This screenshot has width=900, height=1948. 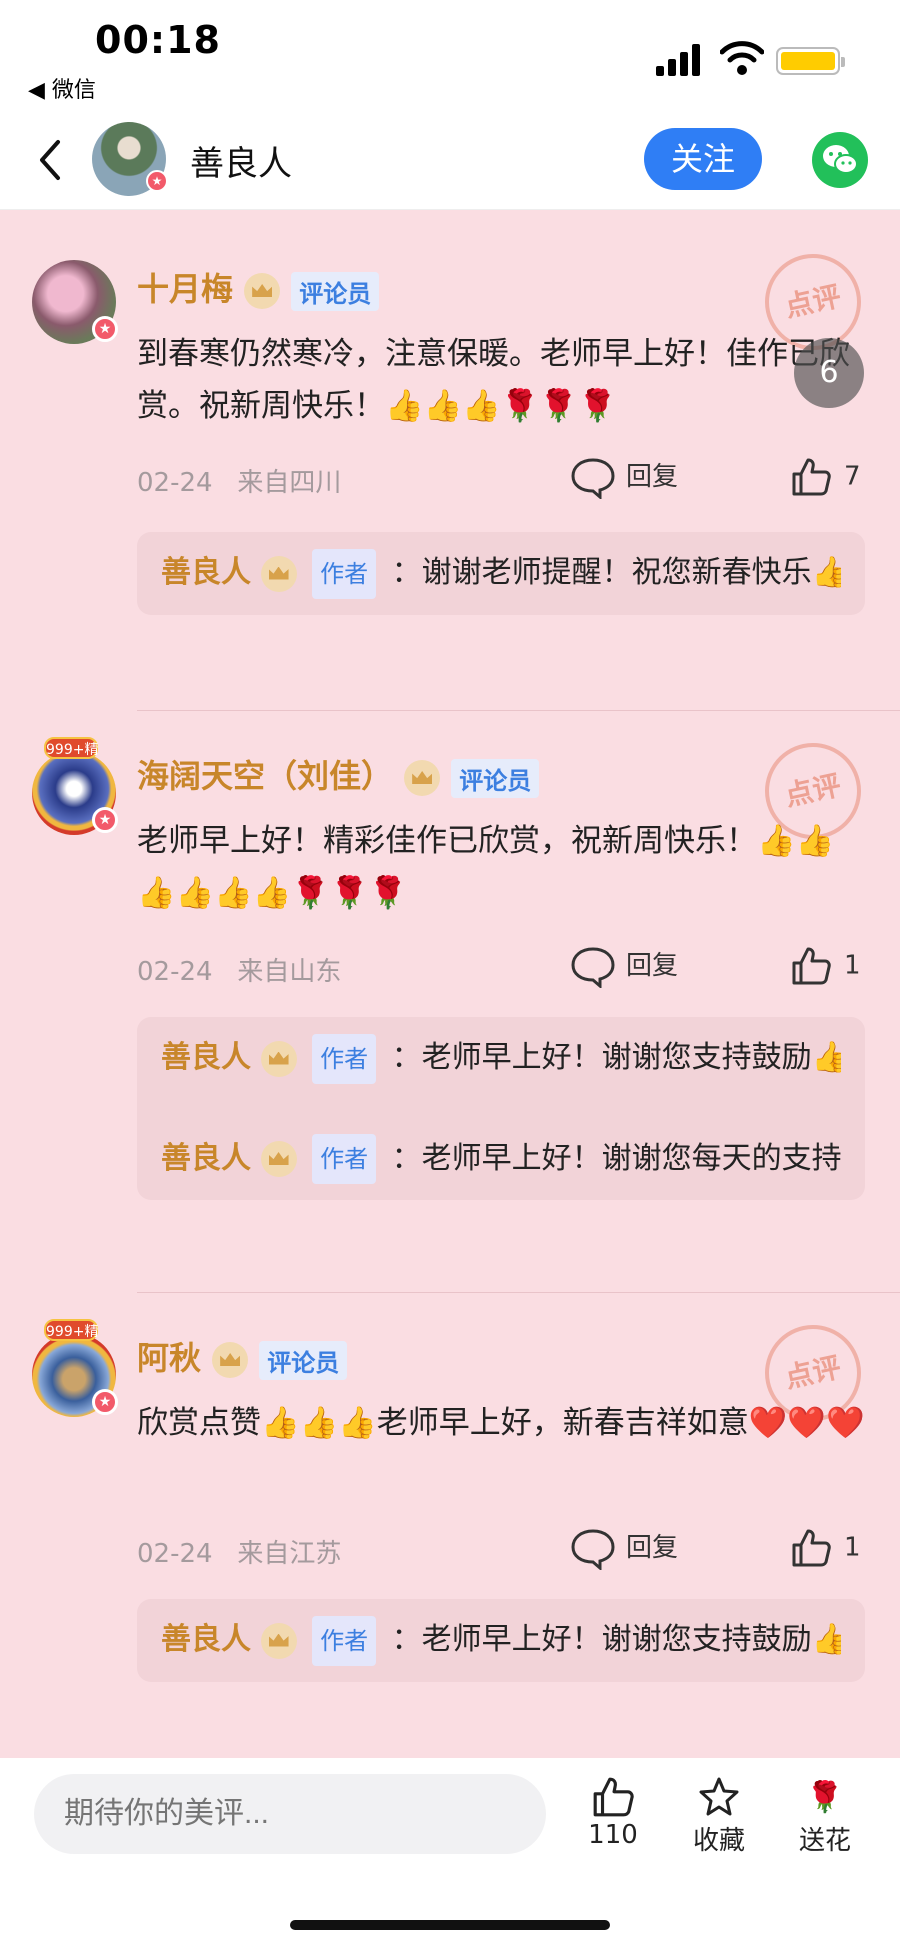 What do you see at coordinates (169, 1358) in the screenshot?
I see `commenter-name-text: 阿秋` at bounding box center [169, 1358].